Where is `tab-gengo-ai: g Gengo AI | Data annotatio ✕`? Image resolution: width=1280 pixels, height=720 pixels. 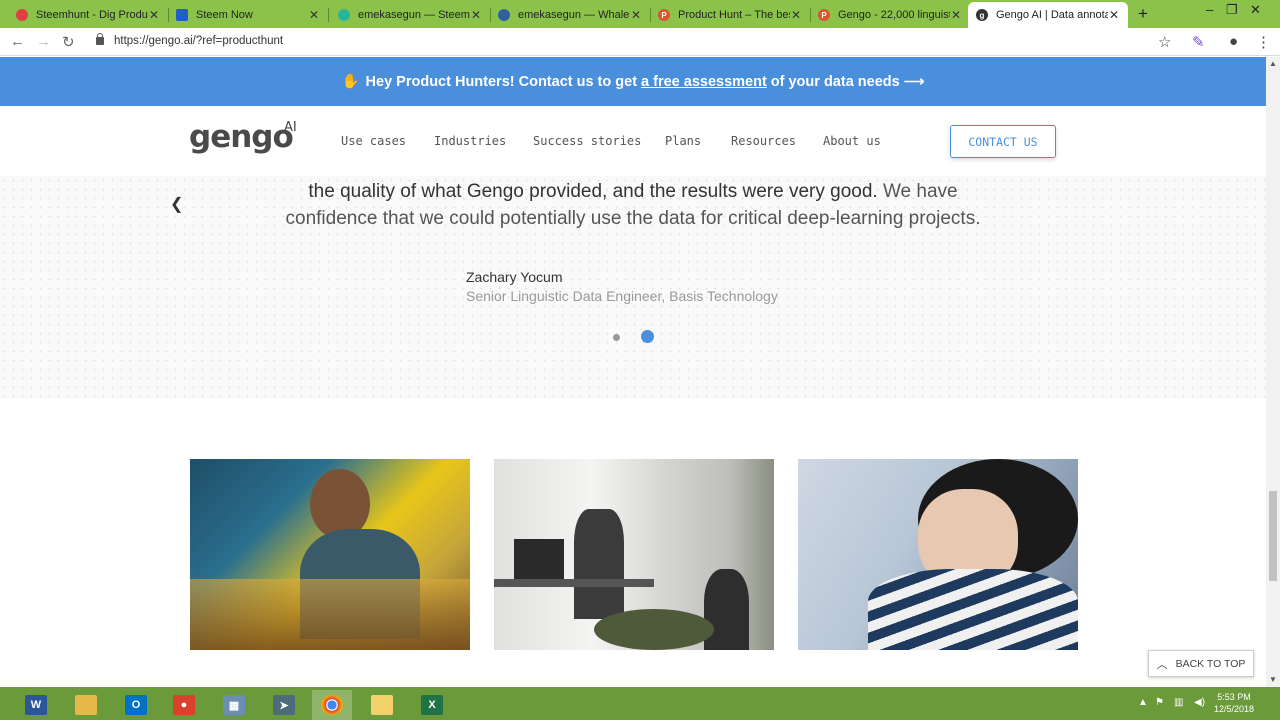
tab-gengo-ai: g Gengo AI | Data annotatio ✕ is located at coordinates (1048, 15).